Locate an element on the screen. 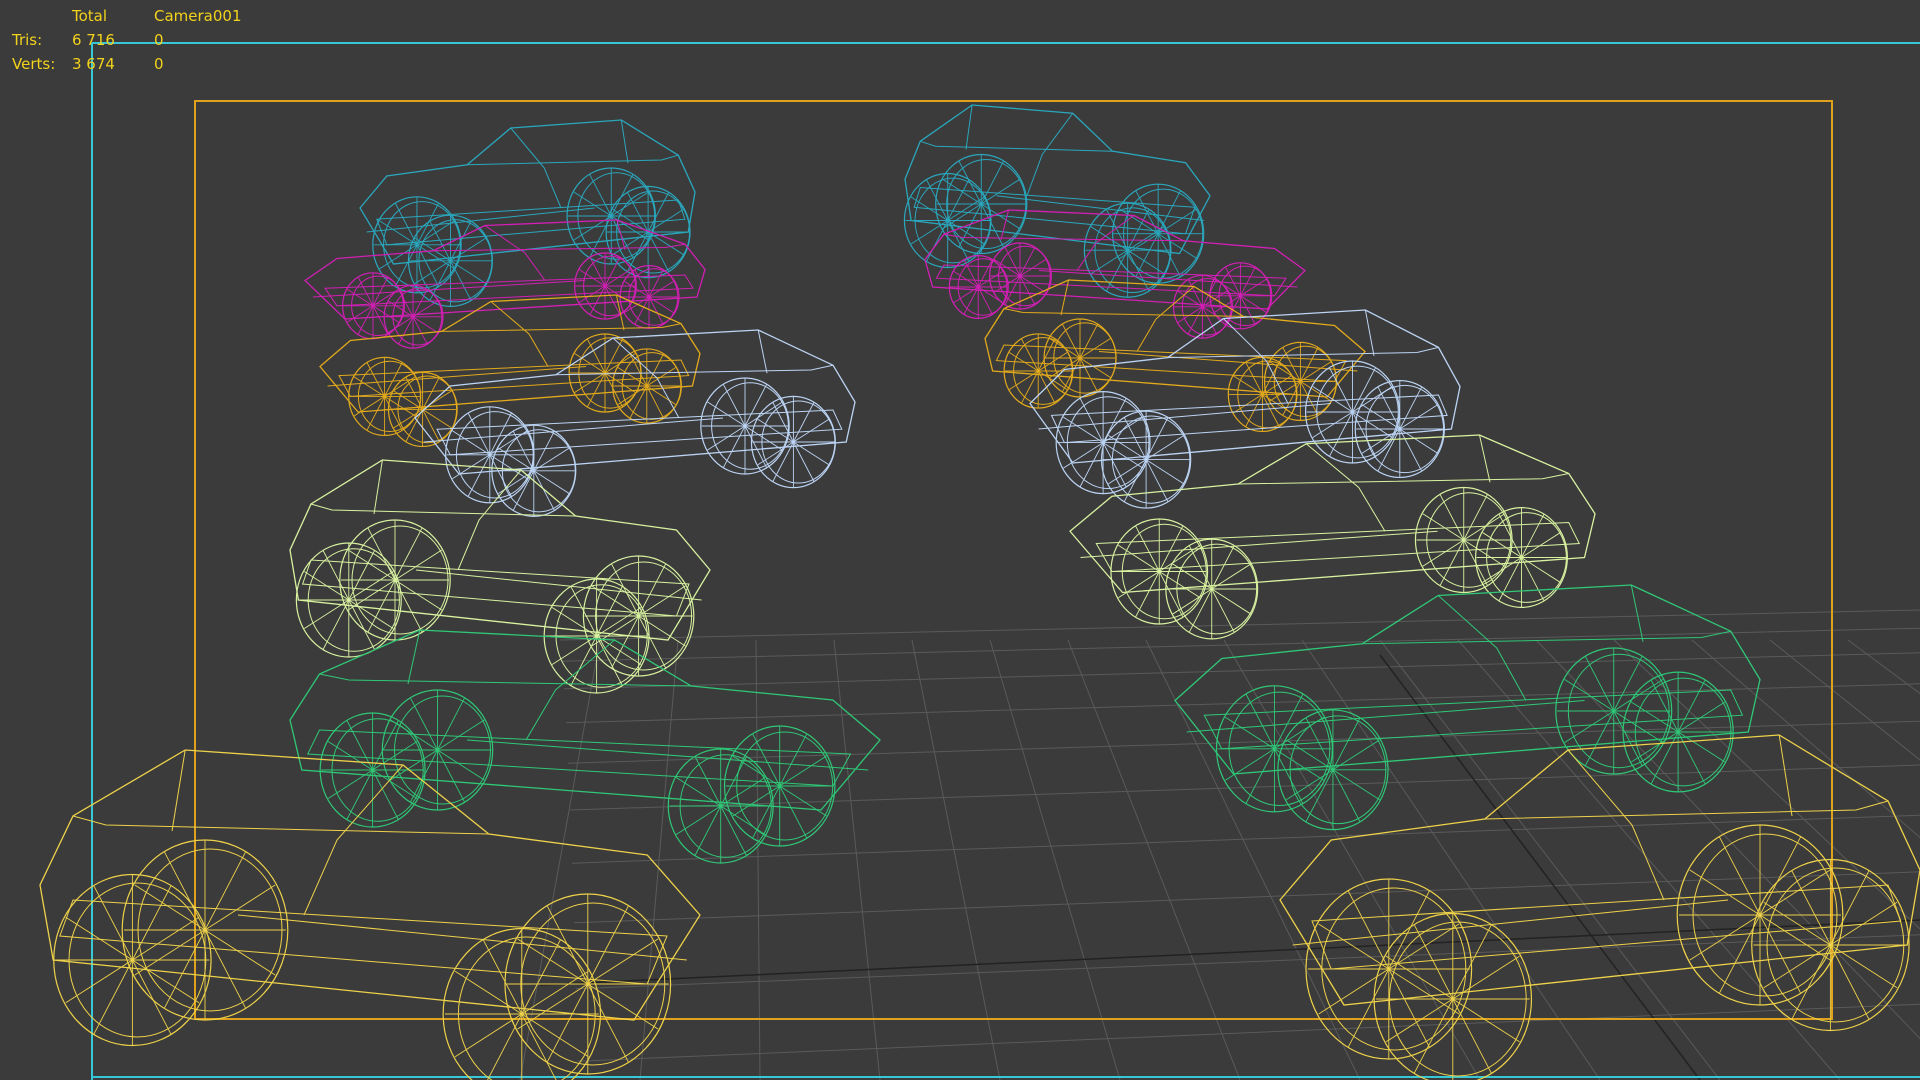 The image size is (1920, 1080). stats-tris-label: Tris: is located at coordinates (27, 40).